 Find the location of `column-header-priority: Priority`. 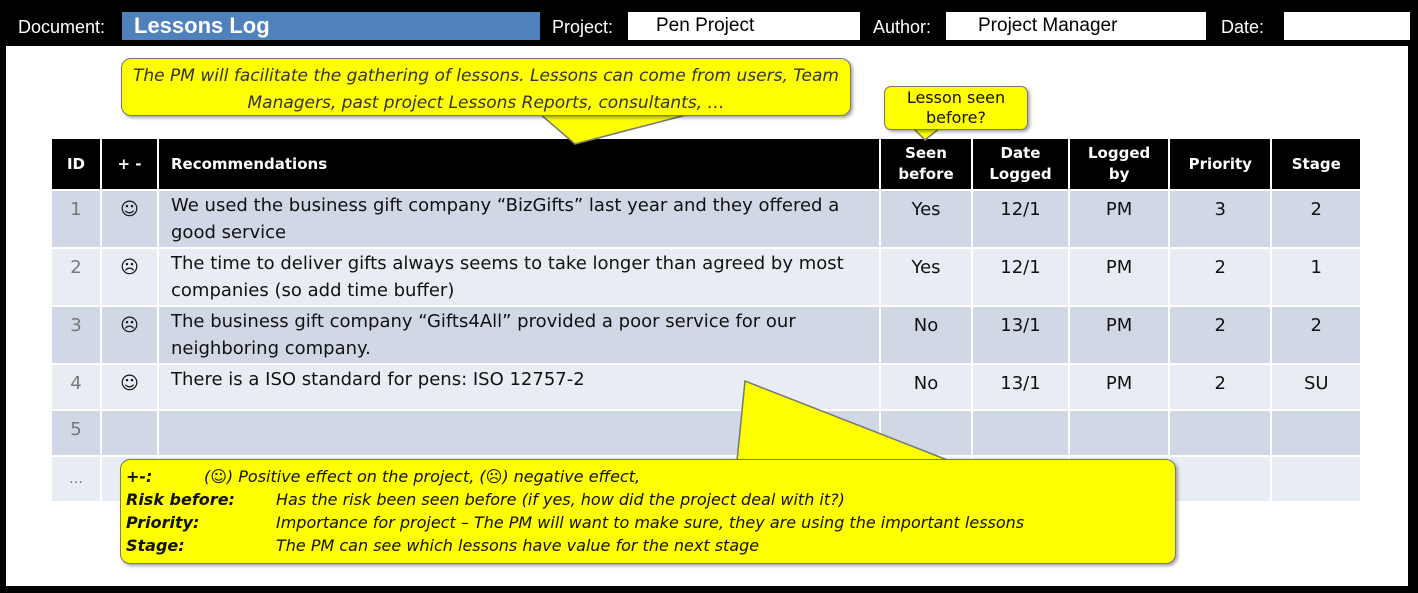

column-header-priority: Priority is located at coordinates (1220, 164).